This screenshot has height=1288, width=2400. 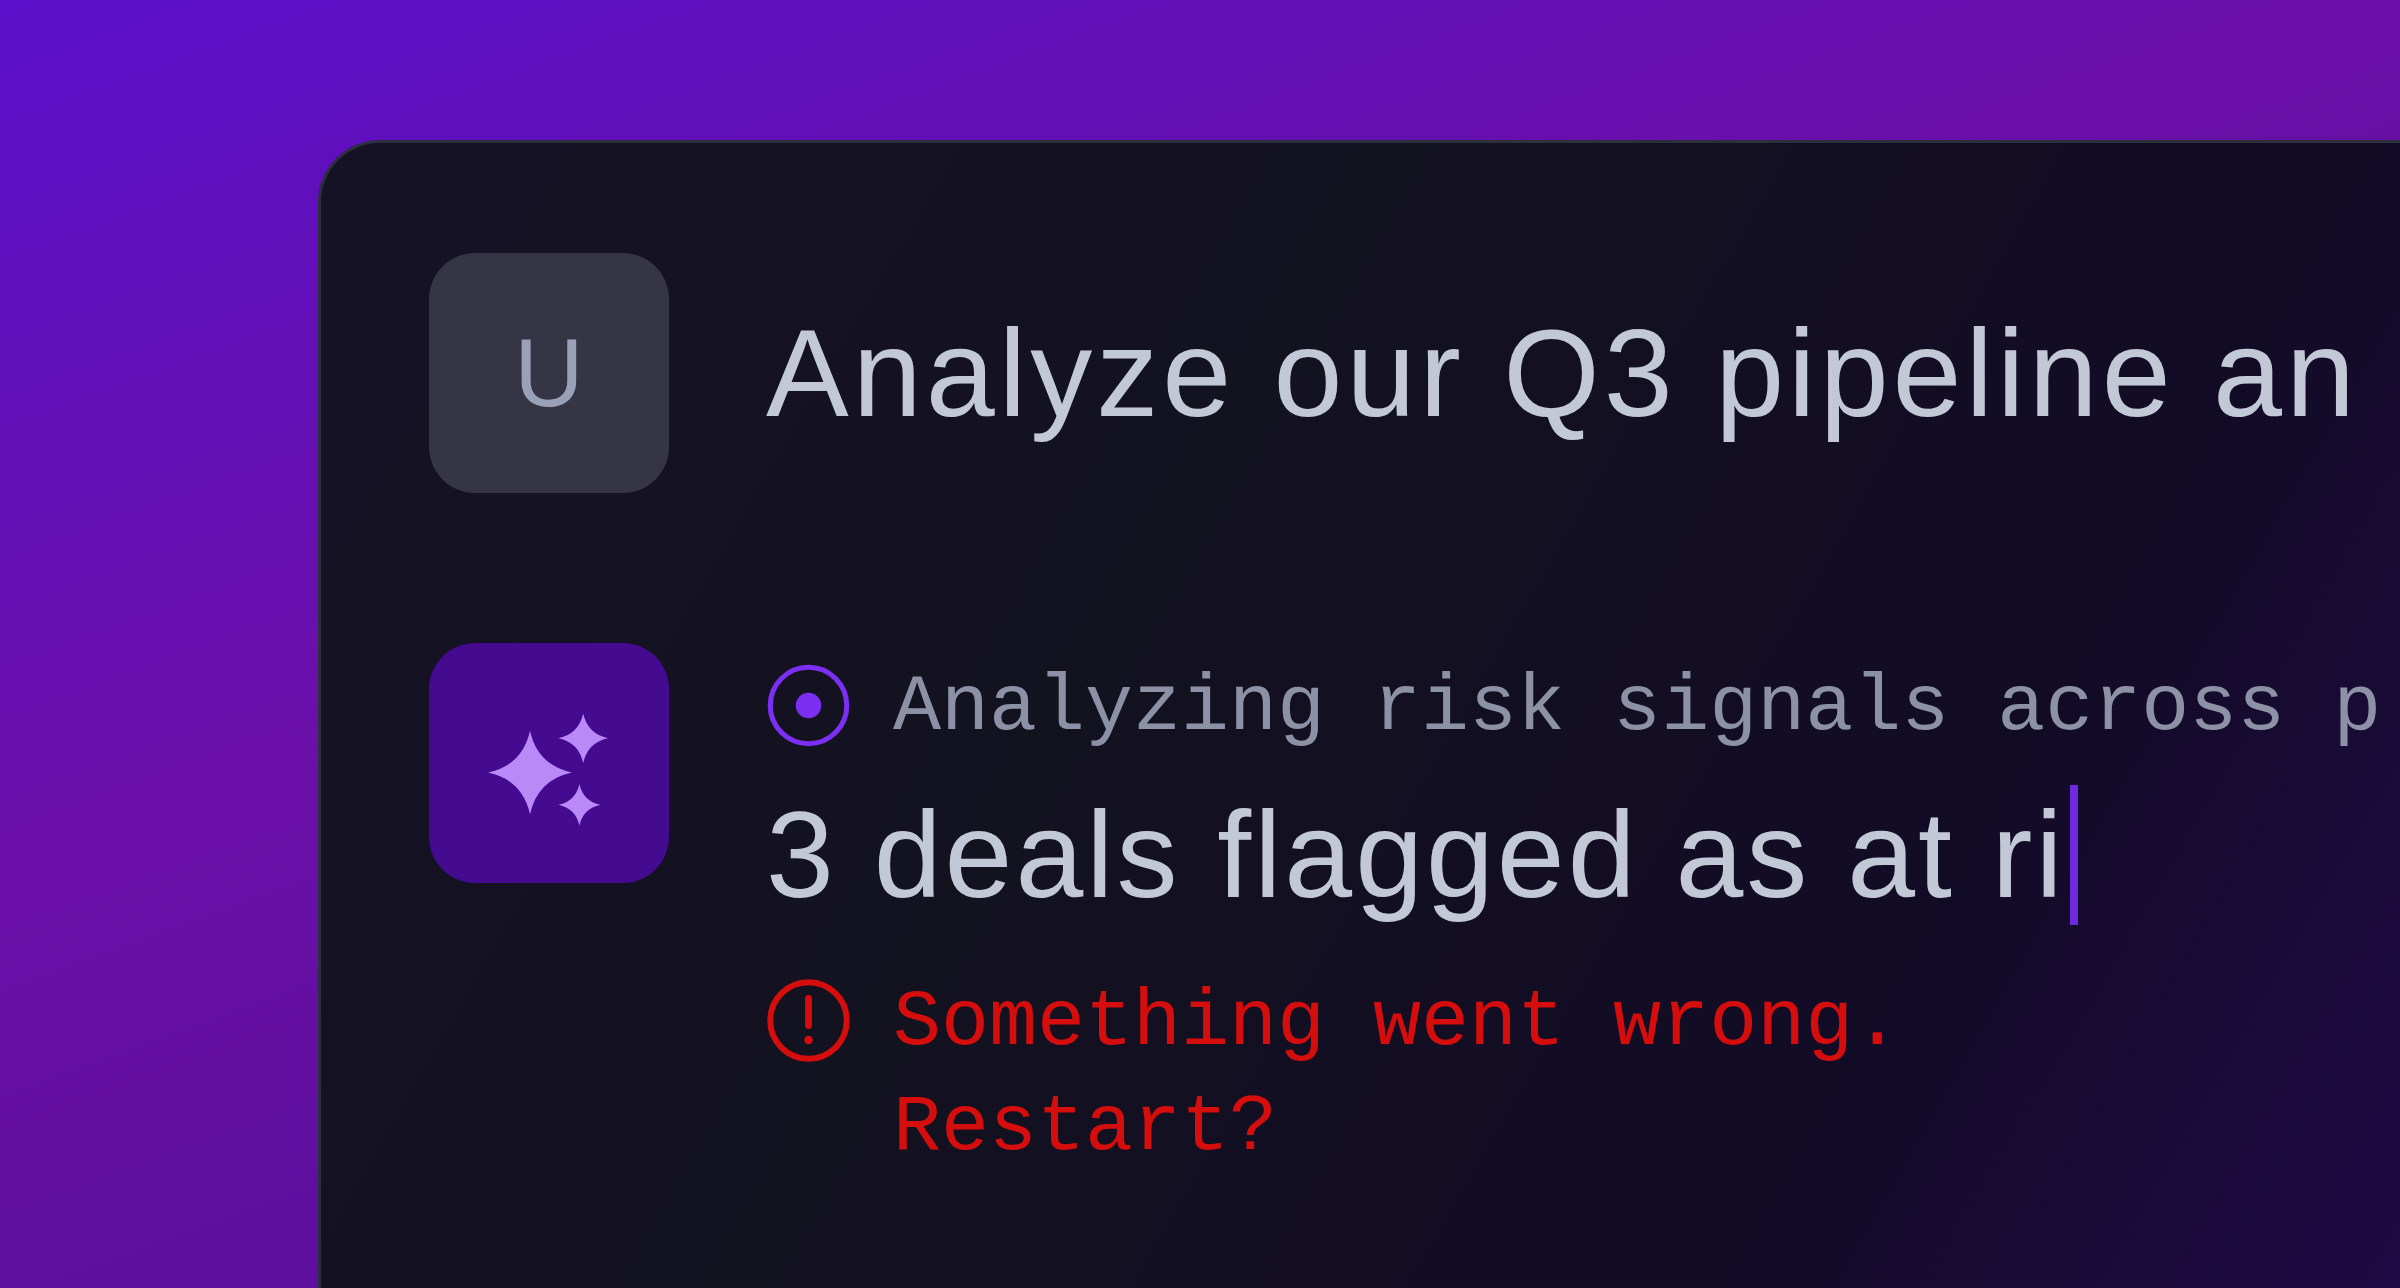 I want to click on warning-icon, so click(x=808, y=1020).